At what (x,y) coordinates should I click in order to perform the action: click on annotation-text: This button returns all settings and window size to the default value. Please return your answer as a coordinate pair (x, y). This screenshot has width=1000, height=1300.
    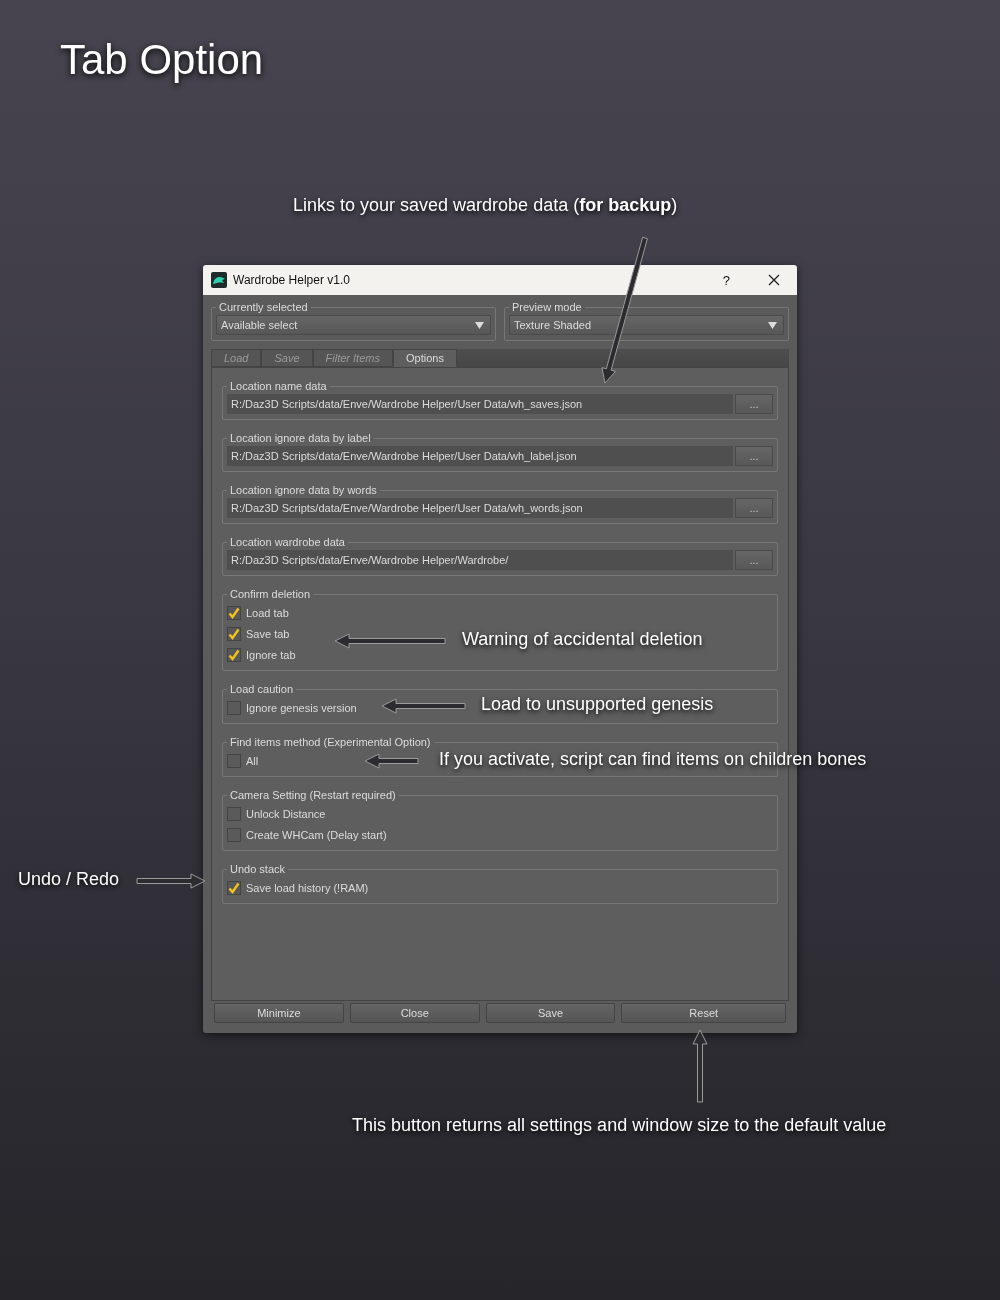
    Looking at the image, I should click on (619, 1125).